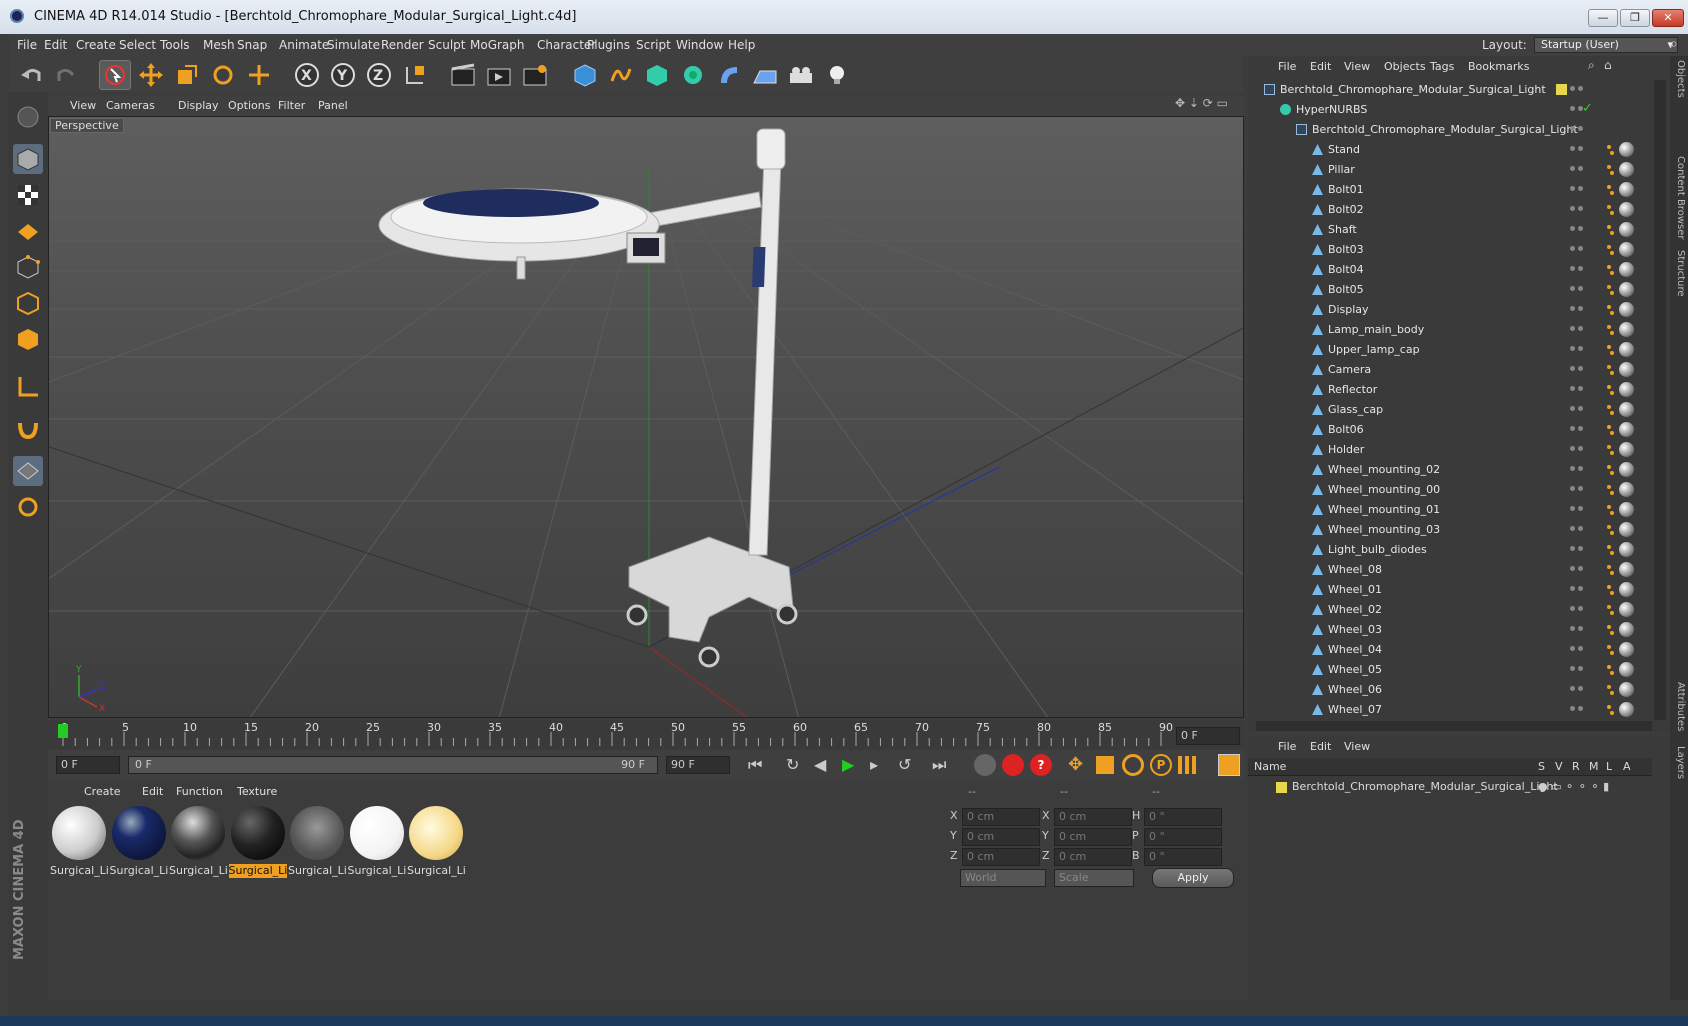 The width and height of the screenshot is (1688, 1026). I want to click on timeline-playhead, so click(63, 731).